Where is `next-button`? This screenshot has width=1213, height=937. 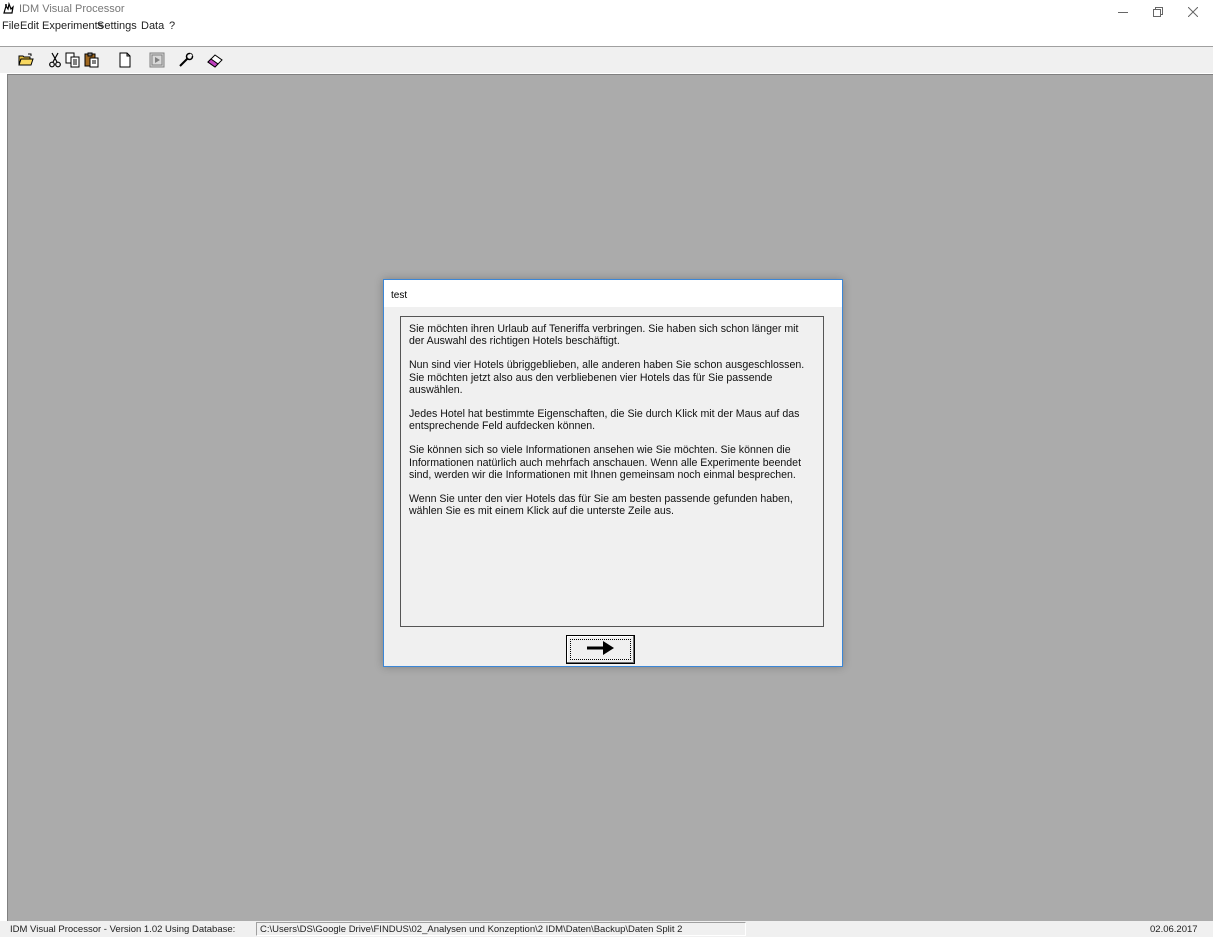
next-button is located at coordinates (600, 649).